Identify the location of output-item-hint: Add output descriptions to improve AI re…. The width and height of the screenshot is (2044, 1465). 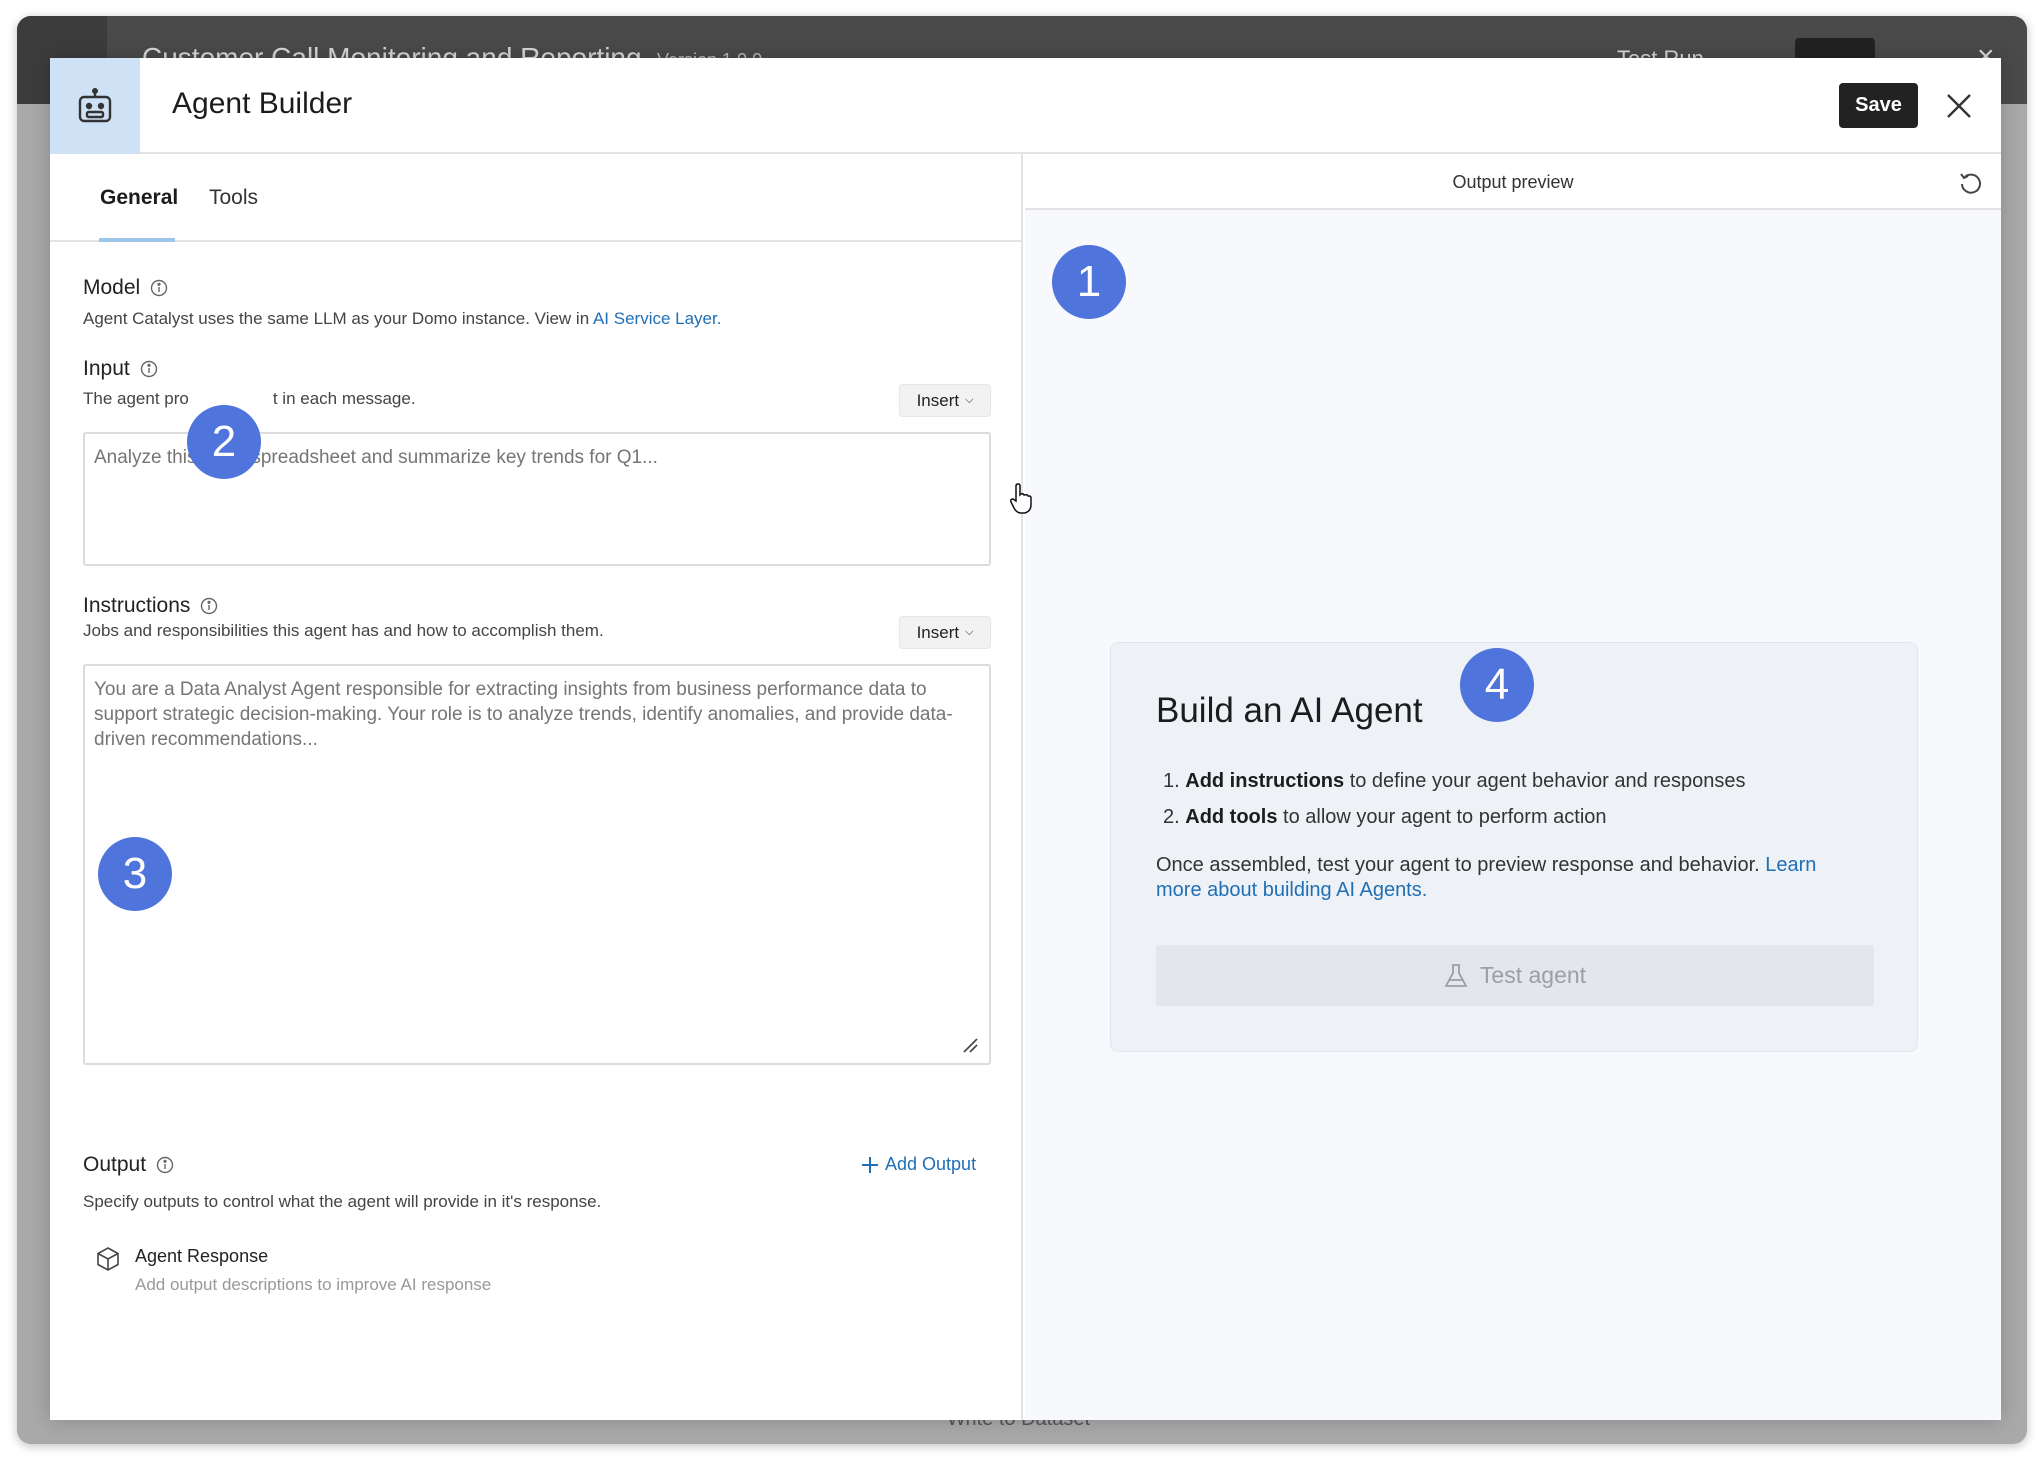
(313, 1284).